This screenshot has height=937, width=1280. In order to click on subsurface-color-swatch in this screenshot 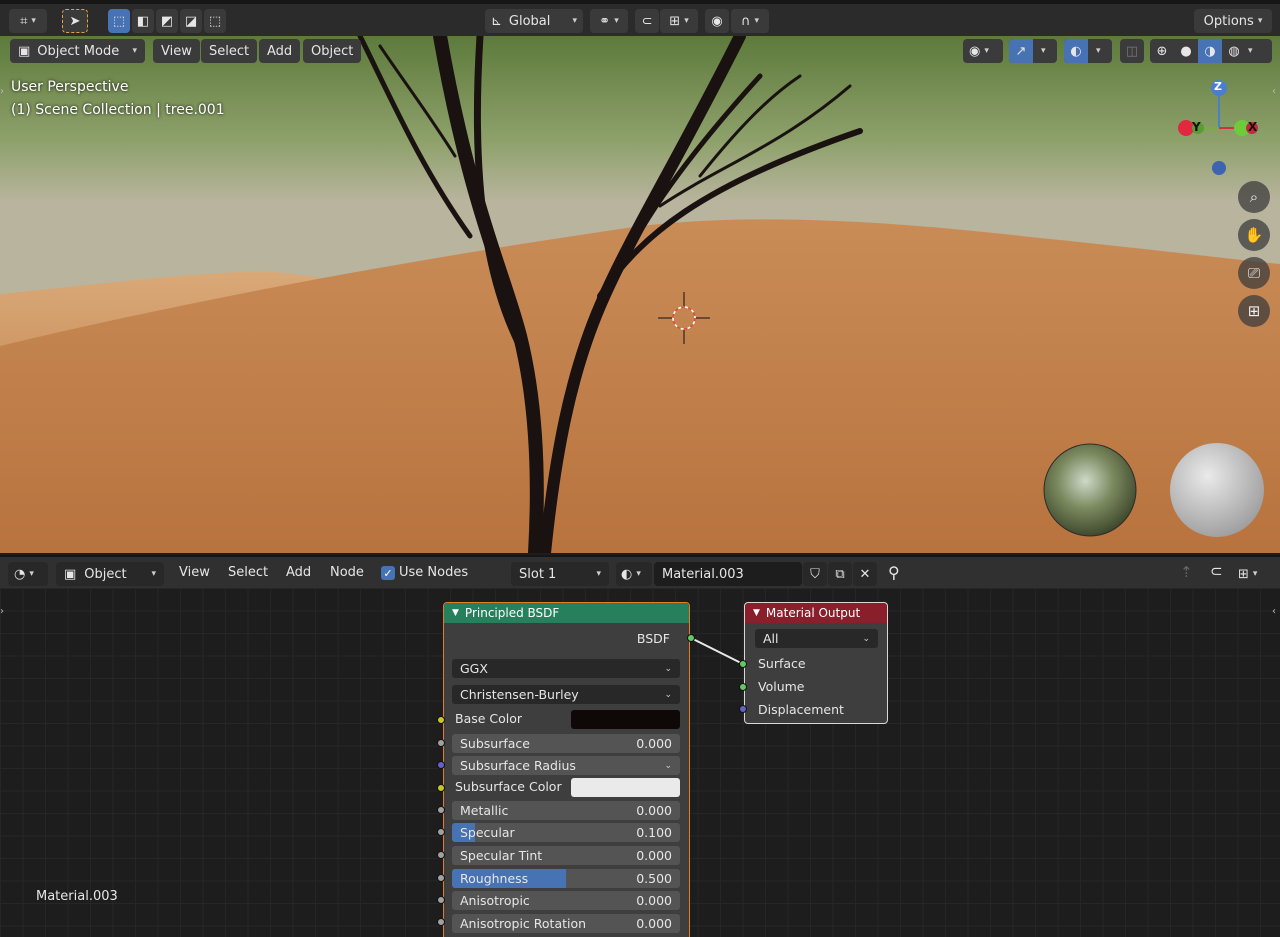, I will do `click(625, 787)`.